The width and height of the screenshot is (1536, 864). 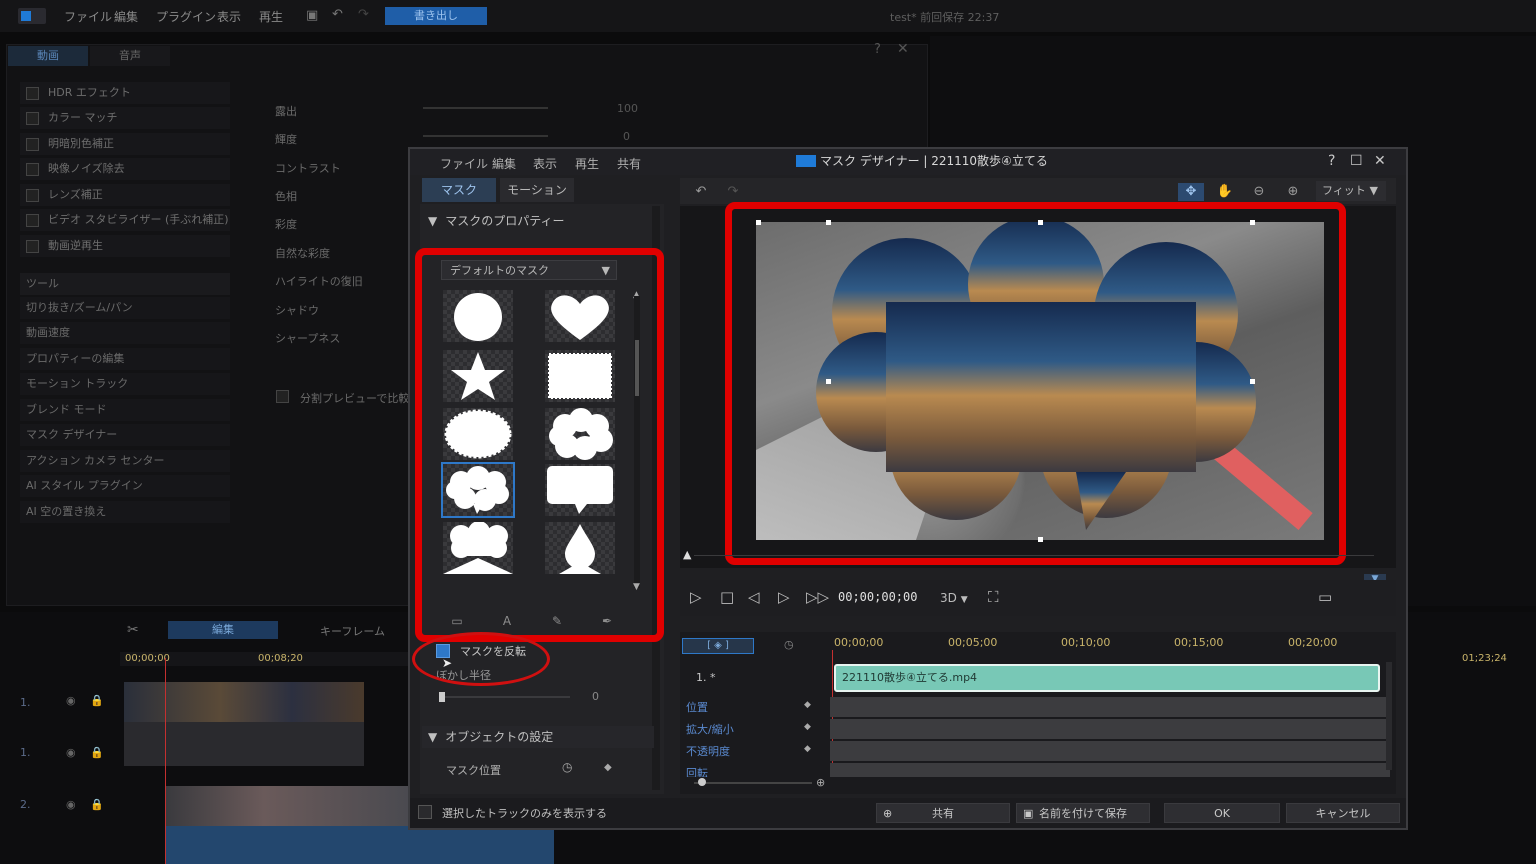 I want to click on save-icon: ▣, so click(x=312, y=15).